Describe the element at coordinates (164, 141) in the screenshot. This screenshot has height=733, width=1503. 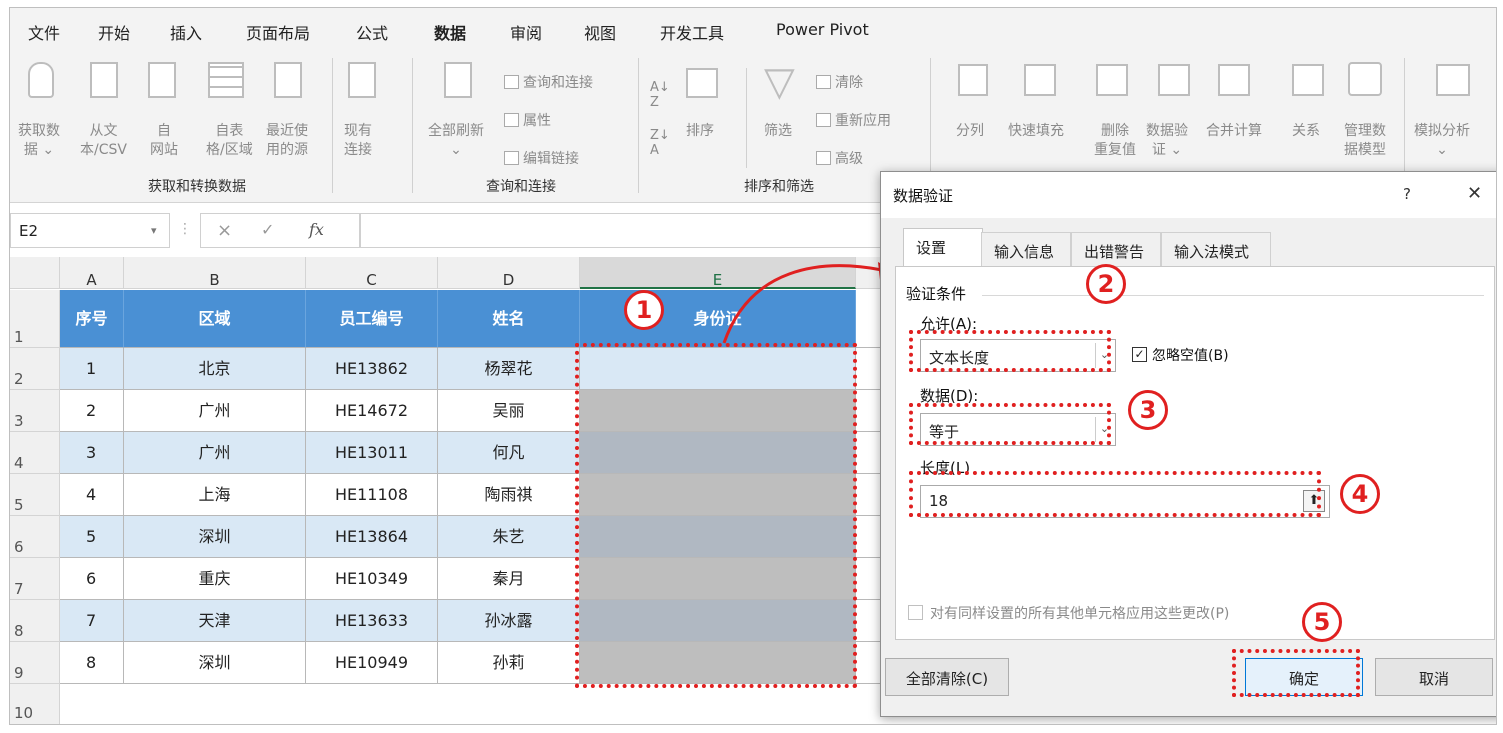
I see `from-web-button: 自网站` at that location.